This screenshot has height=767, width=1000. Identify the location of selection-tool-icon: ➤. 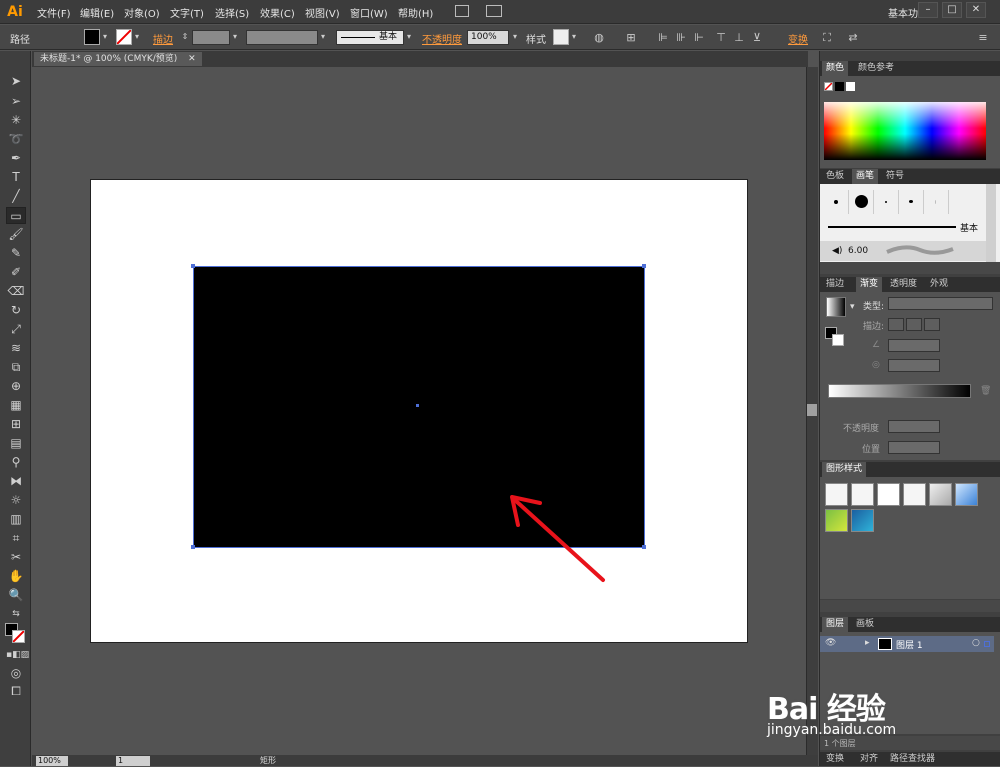
(16, 81).